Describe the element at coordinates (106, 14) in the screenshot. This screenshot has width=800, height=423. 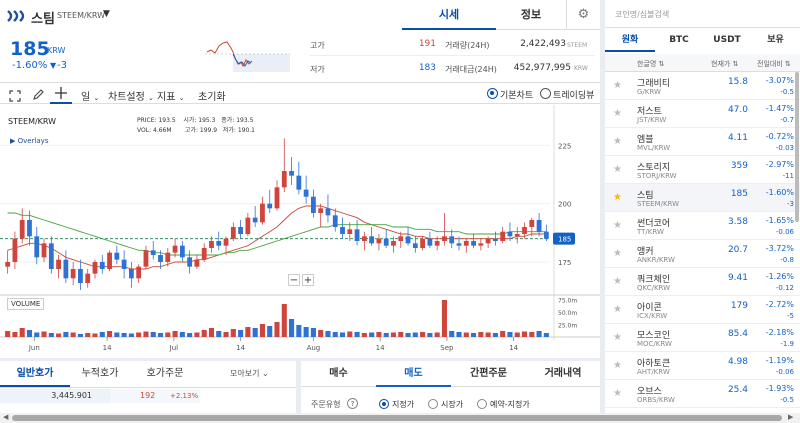
I see `coin-dropdown-icon: ▼` at that location.